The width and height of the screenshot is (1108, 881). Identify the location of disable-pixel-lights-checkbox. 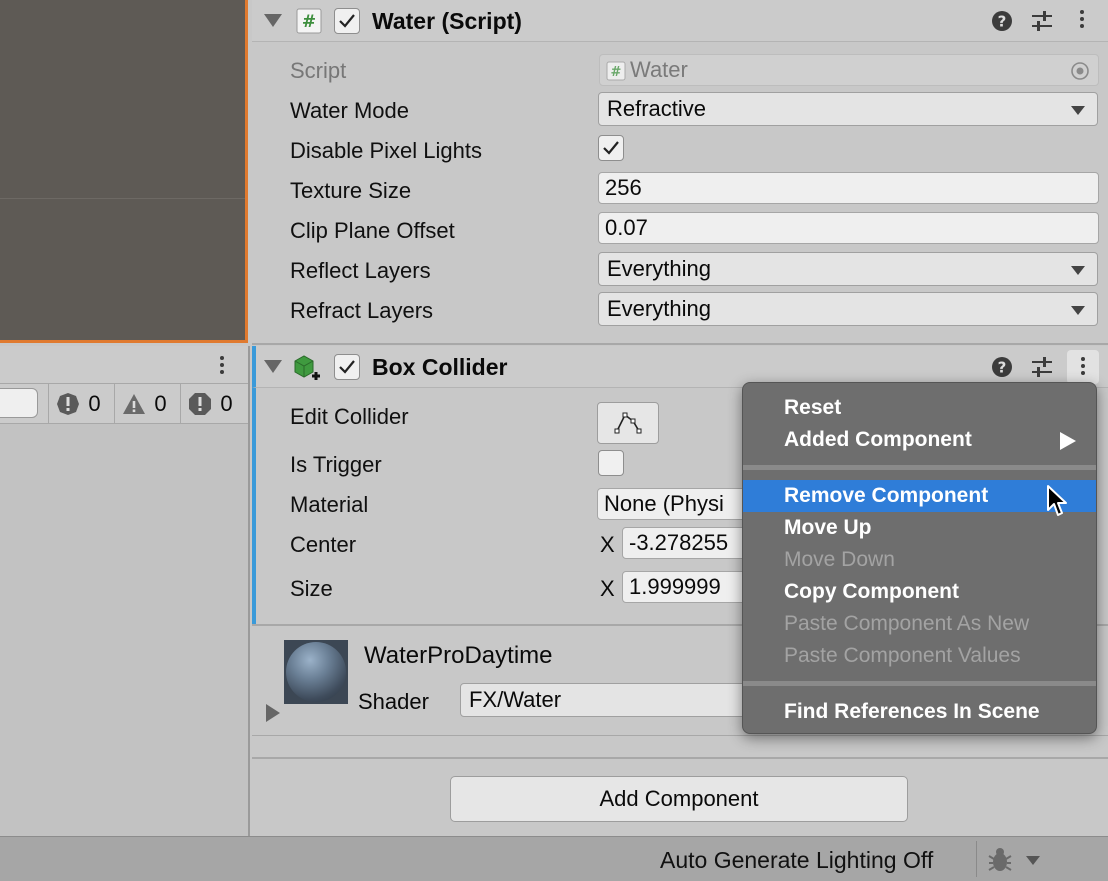
(611, 148).